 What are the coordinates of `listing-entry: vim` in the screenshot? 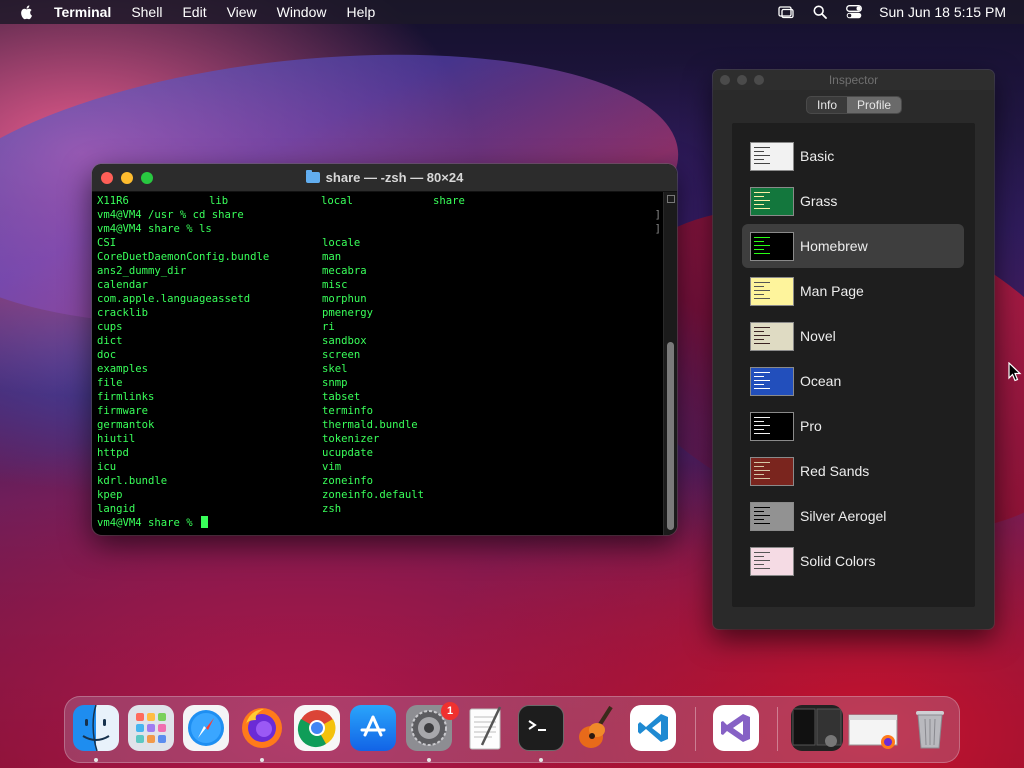 It's located at (332, 467).